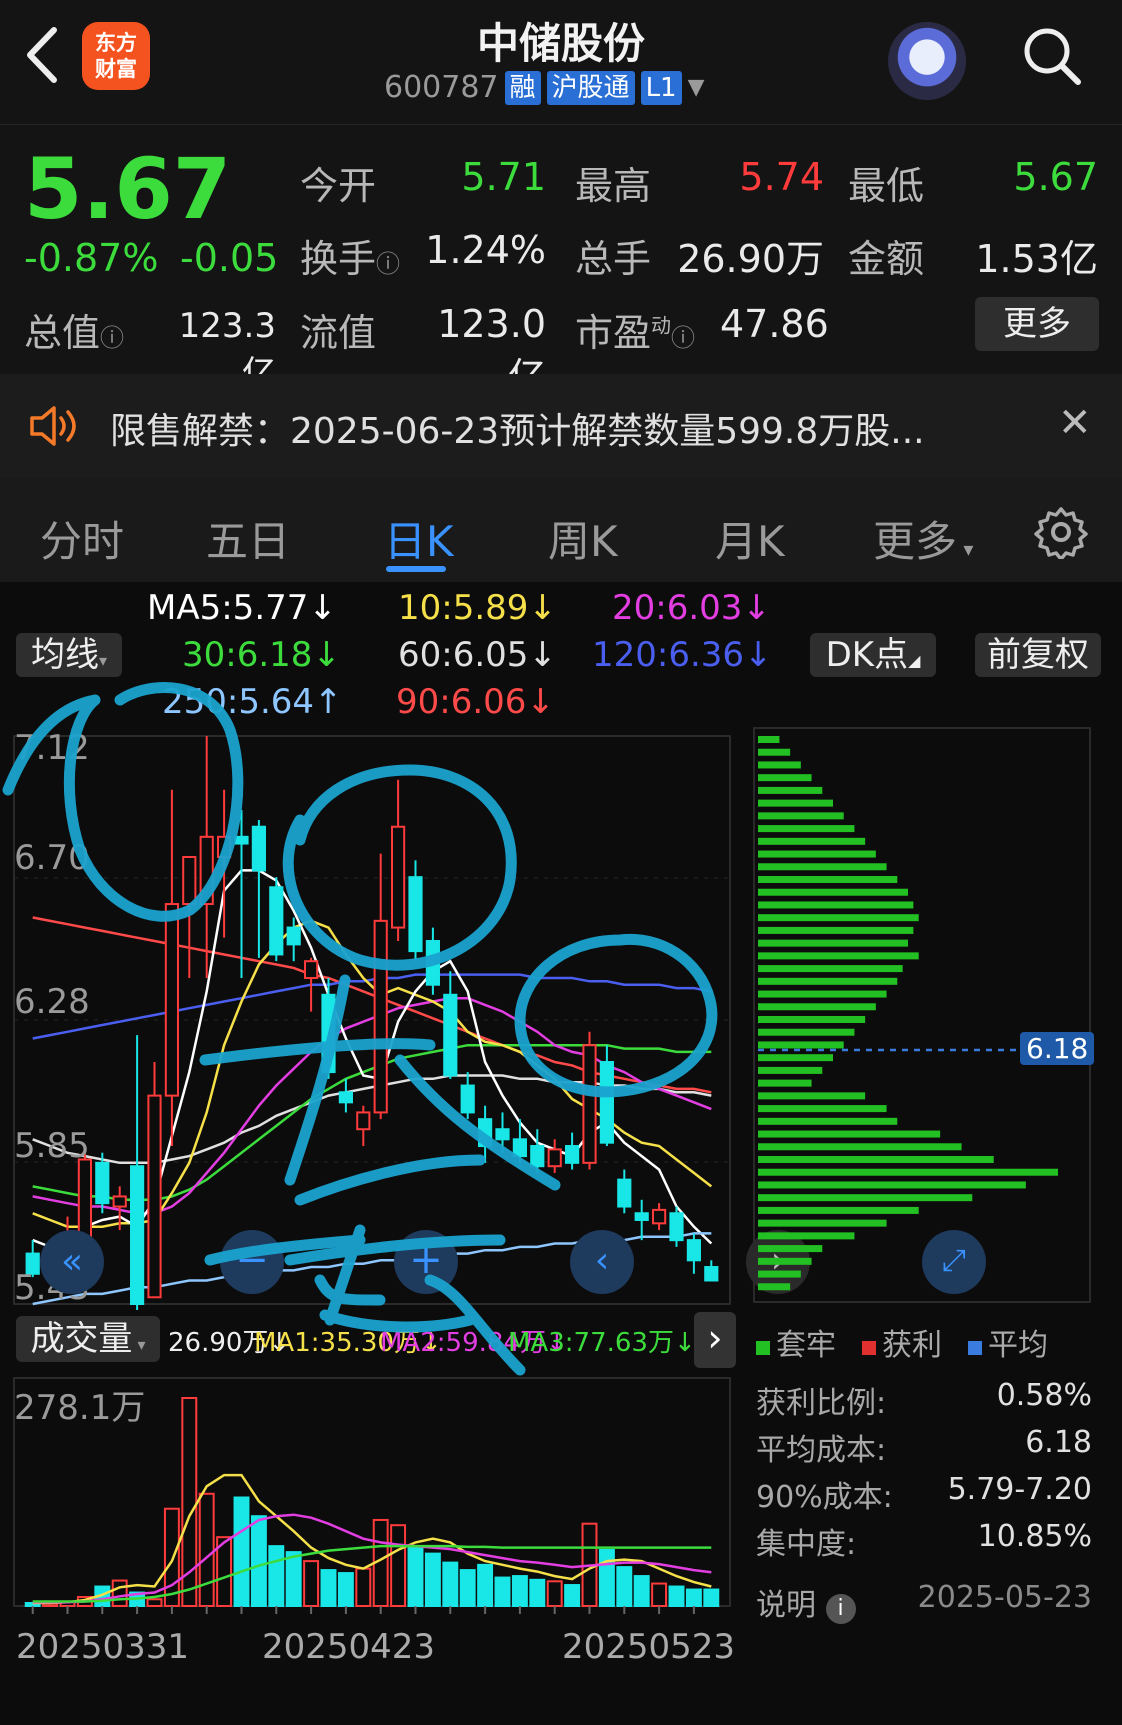 The width and height of the screenshot is (1122, 1725). What do you see at coordinates (350, 255) in the screenshot?
I see `turnover-label: 换手ⓘ` at bounding box center [350, 255].